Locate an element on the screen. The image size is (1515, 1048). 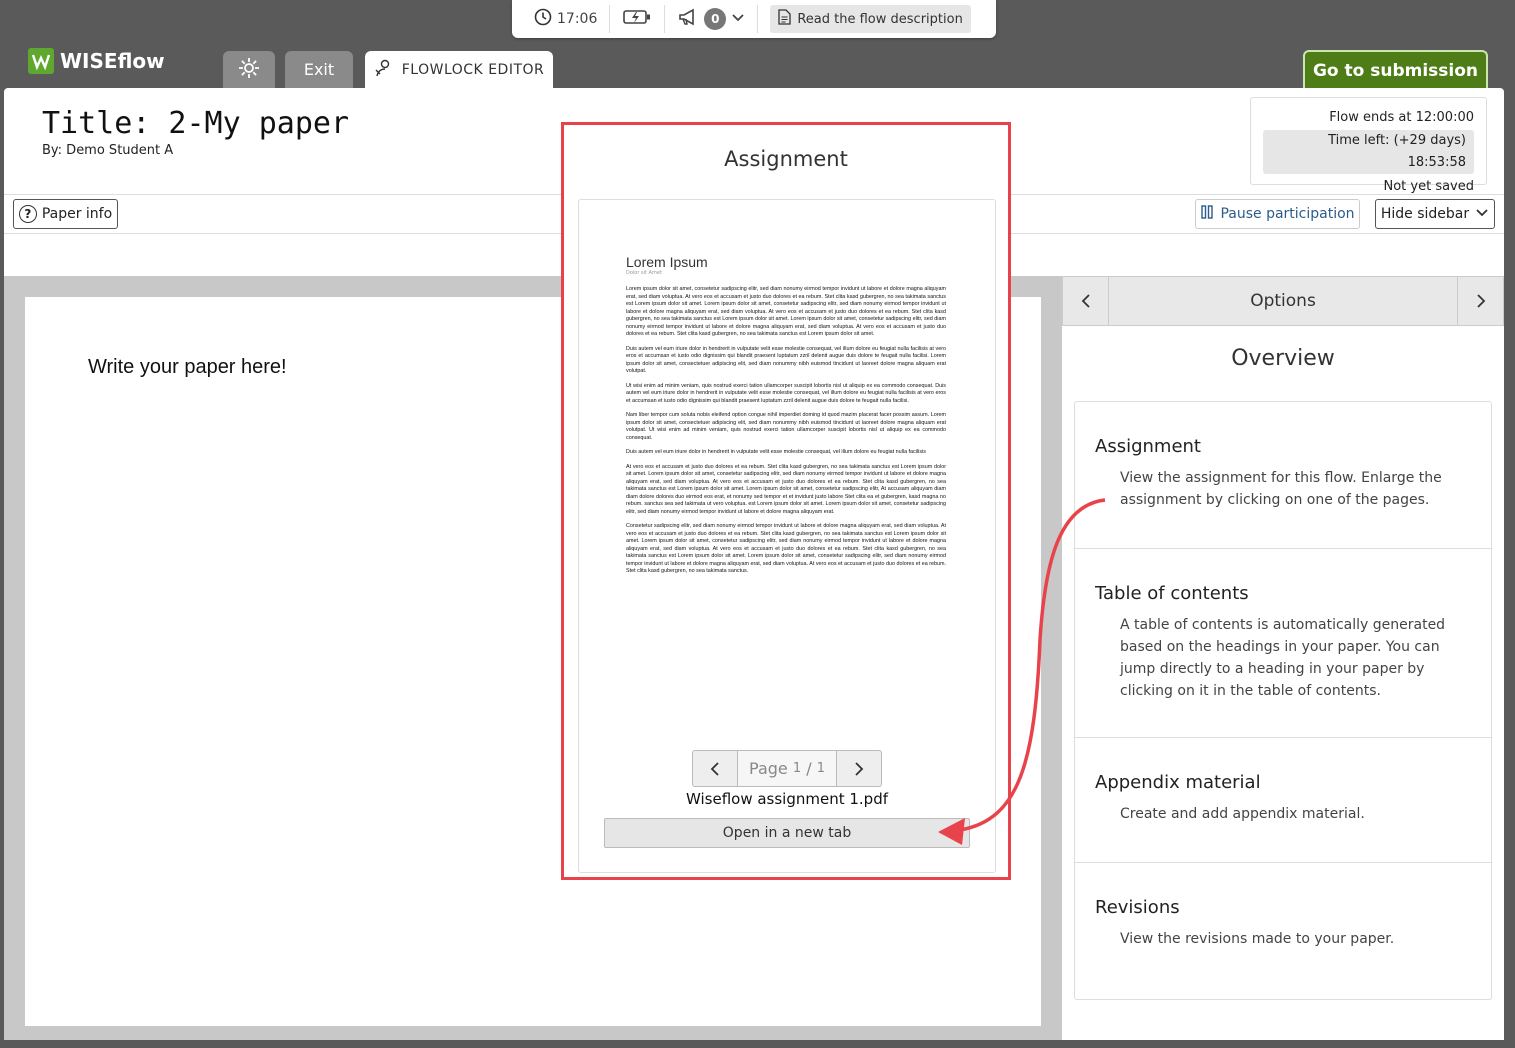
clock-widget: 17:06 is located at coordinates (566, 19).